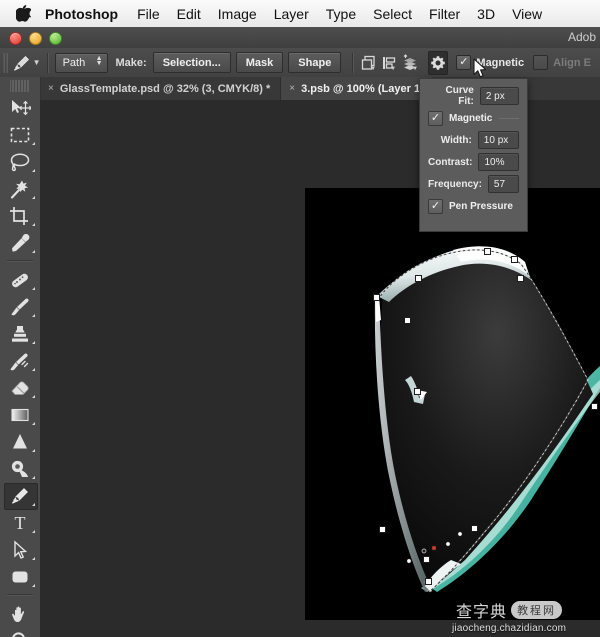 The image size is (600, 637). Describe the element at coordinates (527, 14) in the screenshot. I see `menu-item-view: View` at that location.